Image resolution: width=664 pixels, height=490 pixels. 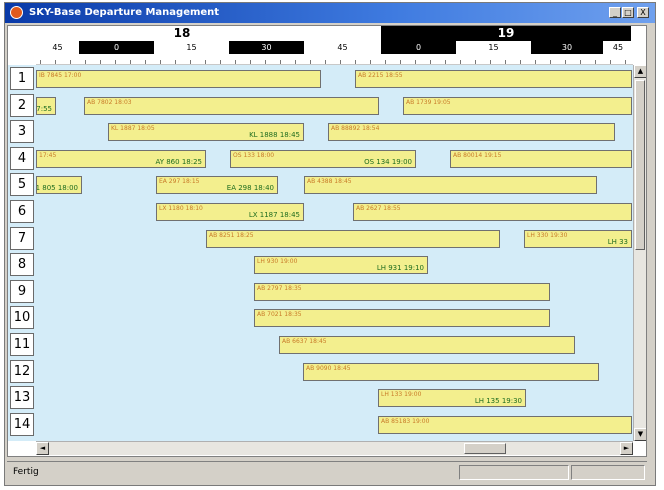 What do you see at coordinates (617, 242) in the screenshot?
I see `departure-flight-label: LH 33` at bounding box center [617, 242].